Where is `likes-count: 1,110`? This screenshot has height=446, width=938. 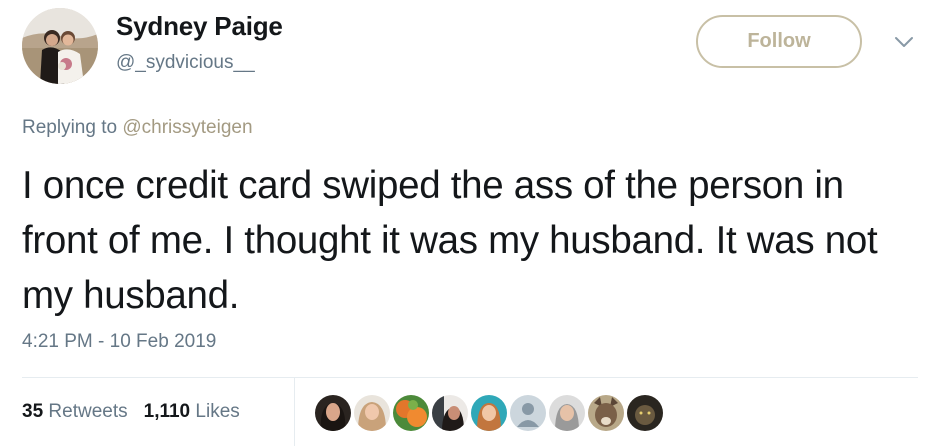
likes-count: 1,110 is located at coordinates (167, 411).